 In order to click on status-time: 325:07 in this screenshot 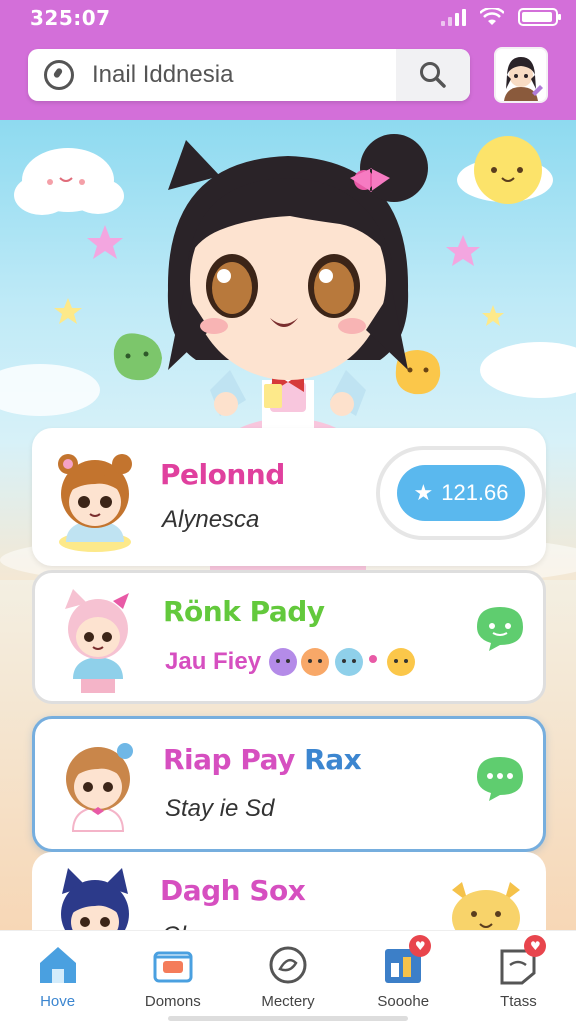, I will do `click(70, 18)`.